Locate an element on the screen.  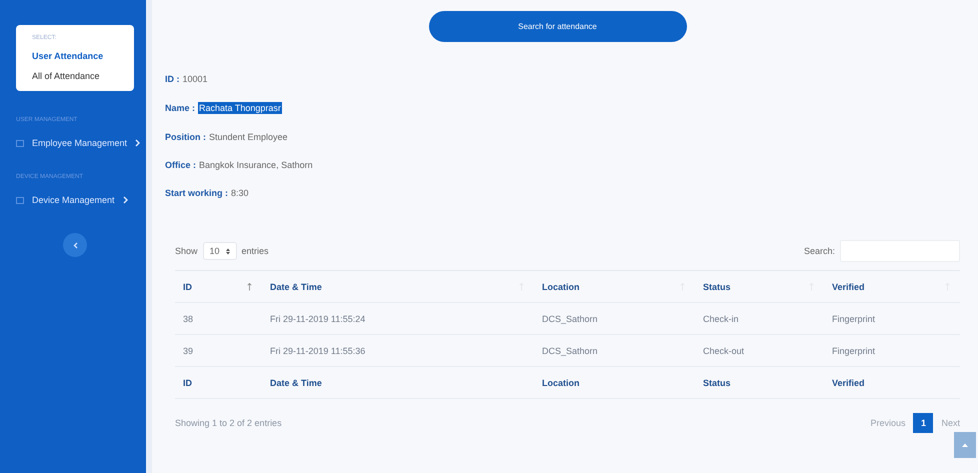
column-header: Status is located at coordinates (759, 287).